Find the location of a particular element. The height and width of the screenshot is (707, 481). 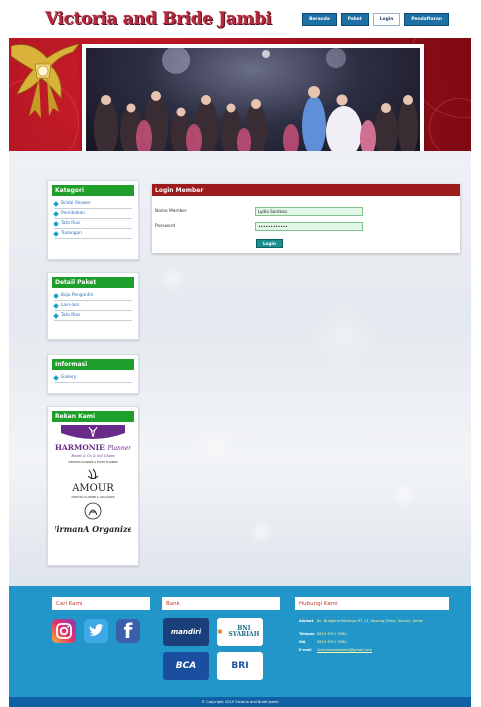

kategori-item-bridal-shower: Bridal Shower is located at coordinates (92, 204).